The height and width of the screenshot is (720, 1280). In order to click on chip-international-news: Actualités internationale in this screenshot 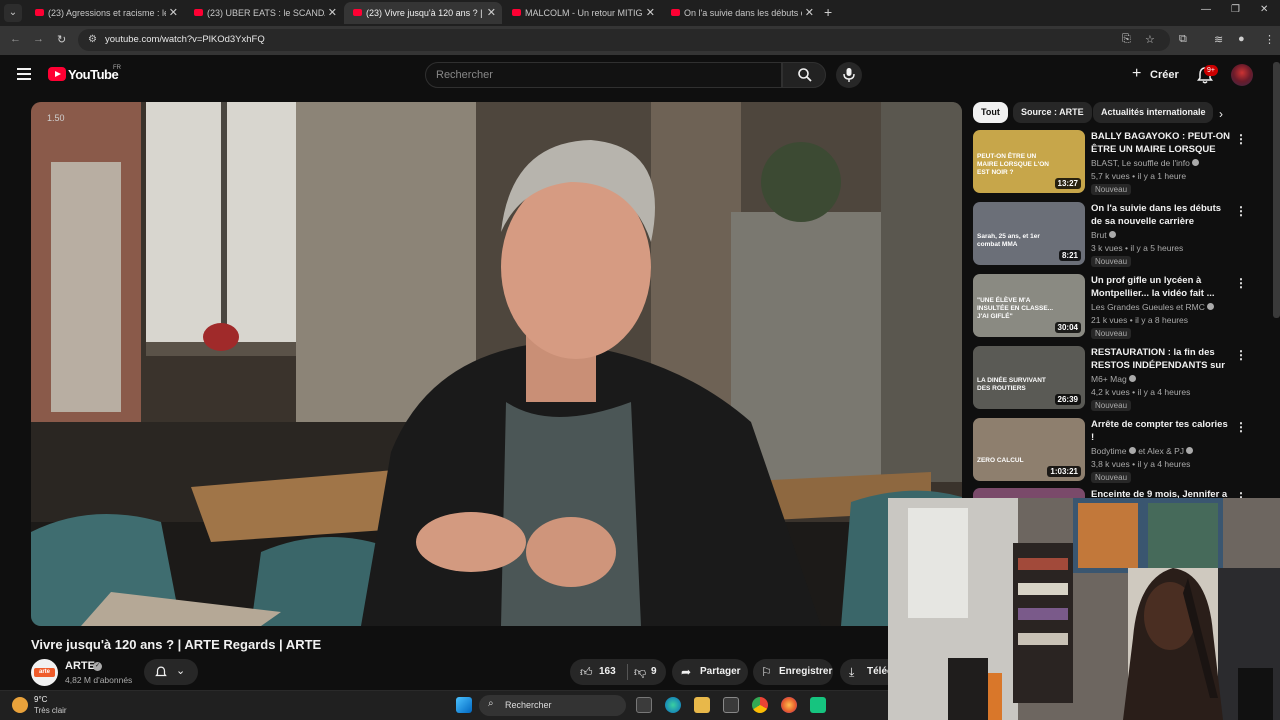, I will do `click(1153, 112)`.